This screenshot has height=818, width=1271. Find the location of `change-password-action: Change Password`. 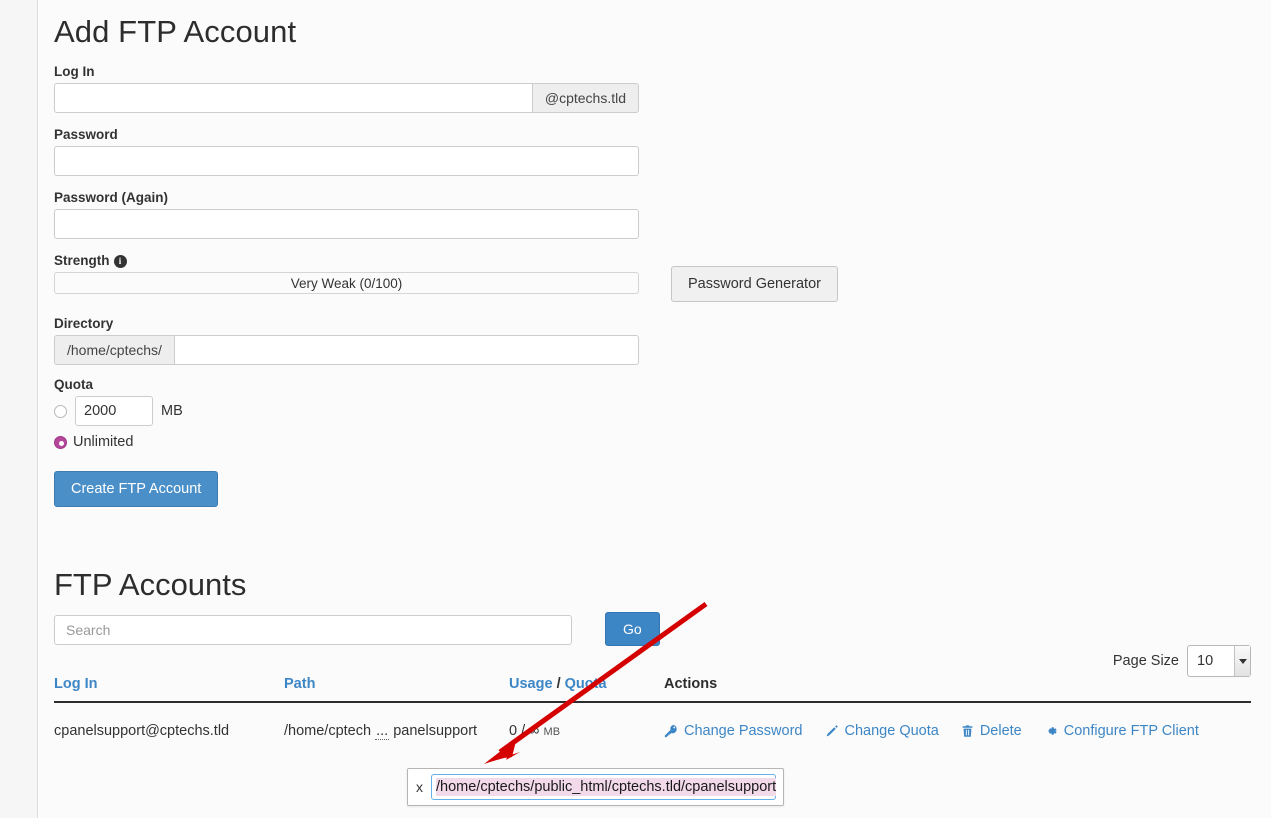

change-password-action: Change Password is located at coordinates (733, 731).